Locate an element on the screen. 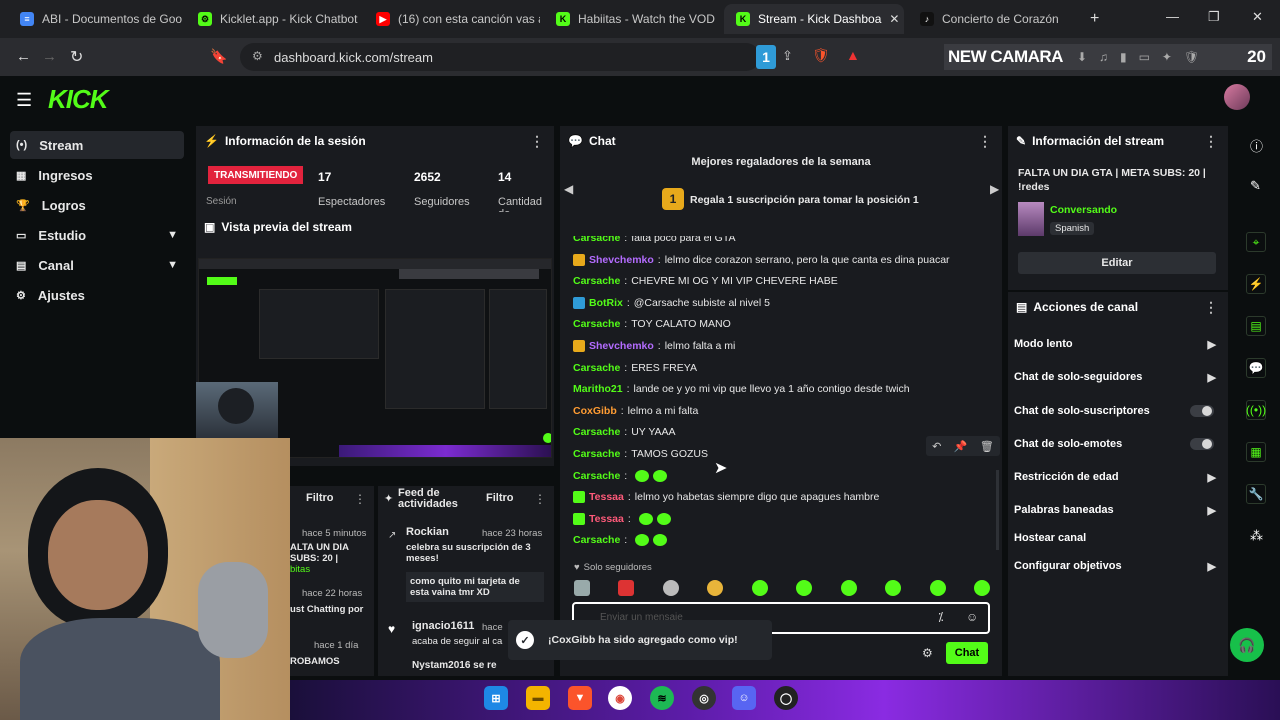  back-icon: ← is located at coordinates (23, 56).